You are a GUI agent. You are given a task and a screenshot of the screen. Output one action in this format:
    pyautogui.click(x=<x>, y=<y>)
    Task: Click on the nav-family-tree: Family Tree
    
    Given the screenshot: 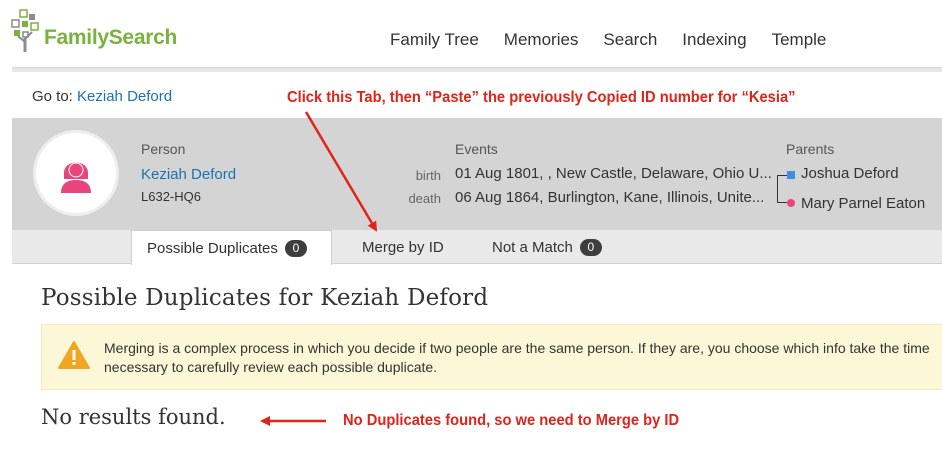 What is the action you would take?
    pyautogui.click(x=434, y=40)
    